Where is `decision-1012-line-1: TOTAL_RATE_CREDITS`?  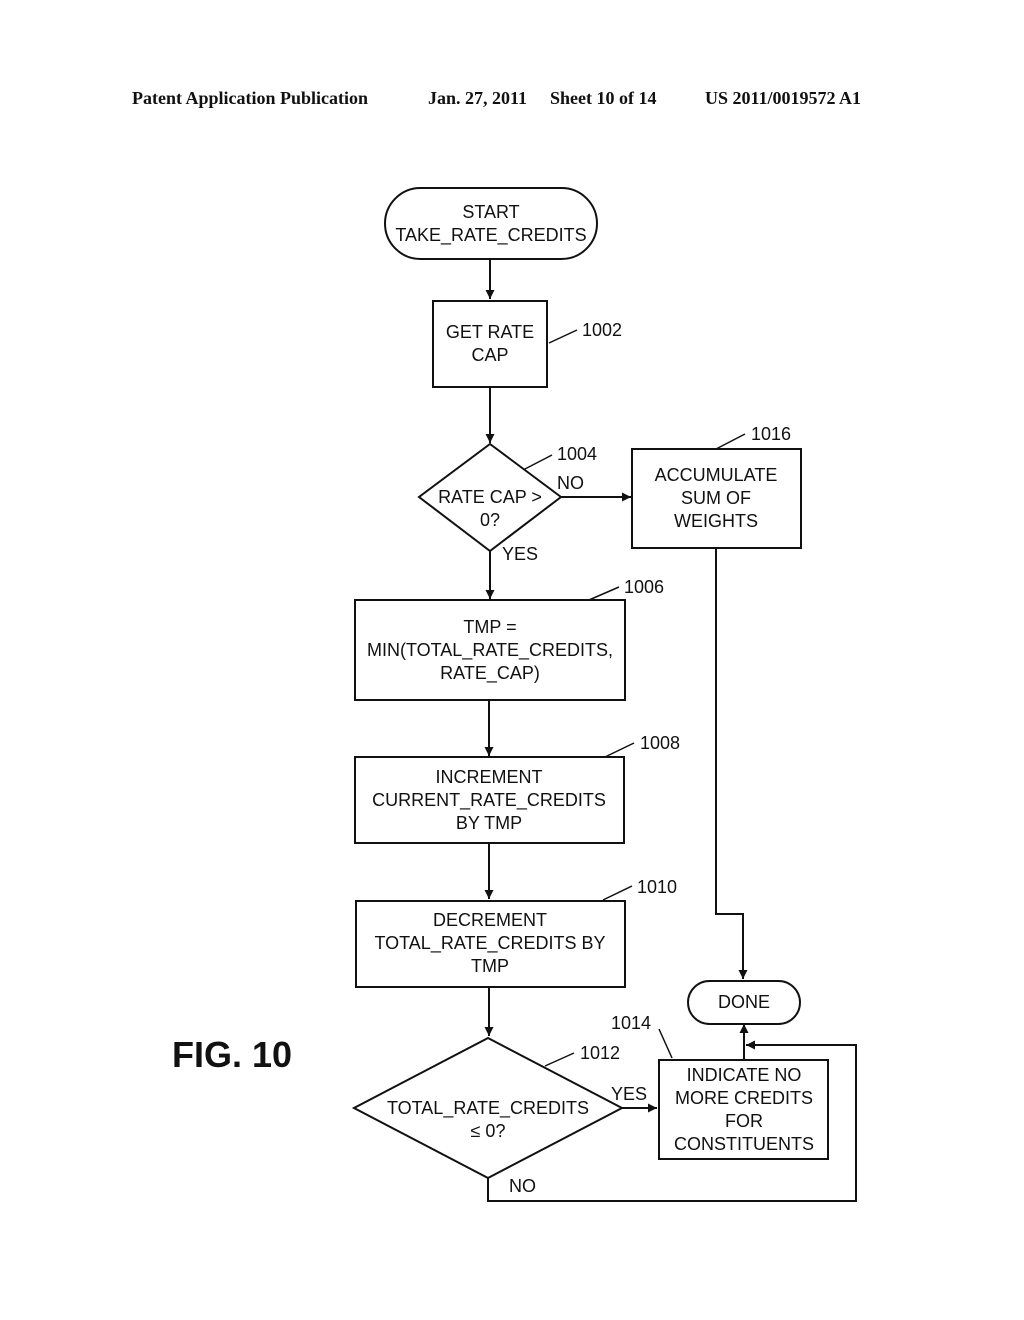 decision-1012-line-1: TOTAL_RATE_CREDITS is located at coordinates (488, 1108).